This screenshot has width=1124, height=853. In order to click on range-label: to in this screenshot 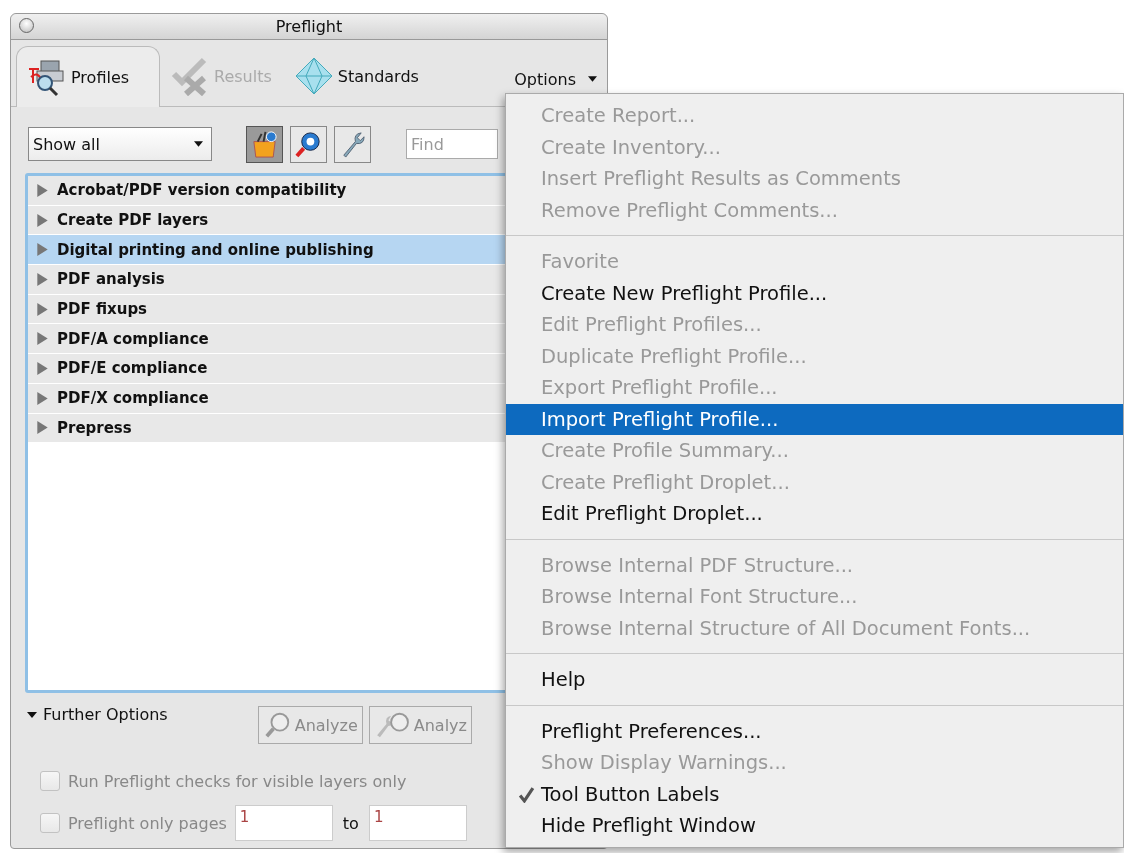, I will do `click(350, 823)`.